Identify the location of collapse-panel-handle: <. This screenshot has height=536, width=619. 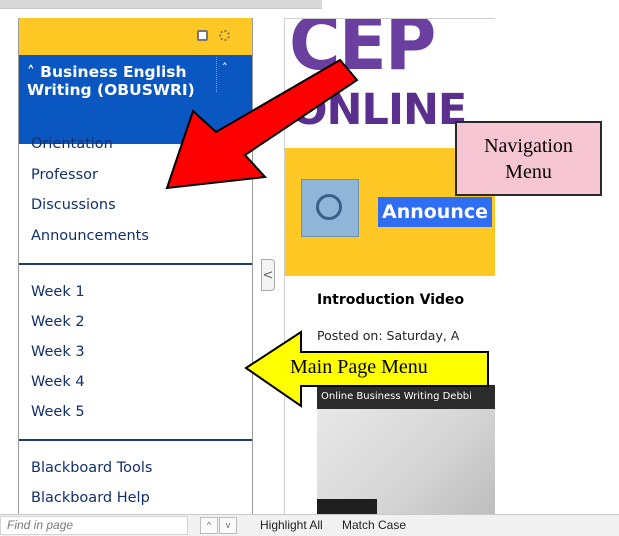
(268, 275).